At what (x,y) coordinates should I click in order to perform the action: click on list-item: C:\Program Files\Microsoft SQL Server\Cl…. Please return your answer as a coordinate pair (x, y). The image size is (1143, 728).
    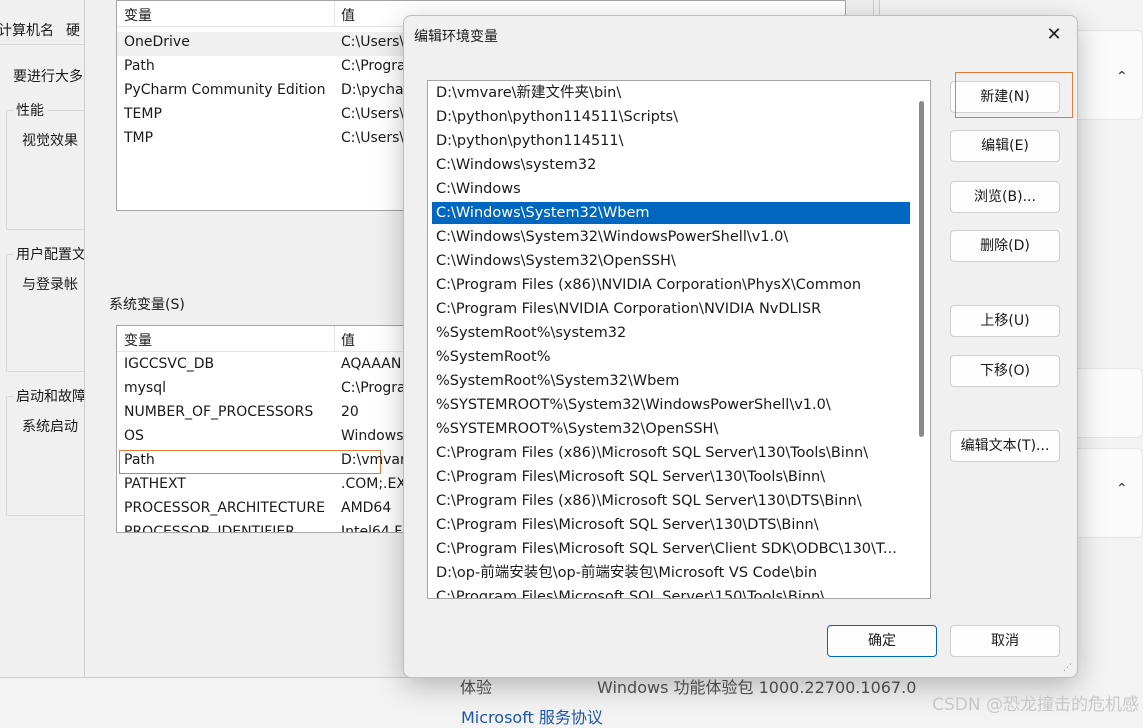
    Looking at the image, I should click on (671, 549).